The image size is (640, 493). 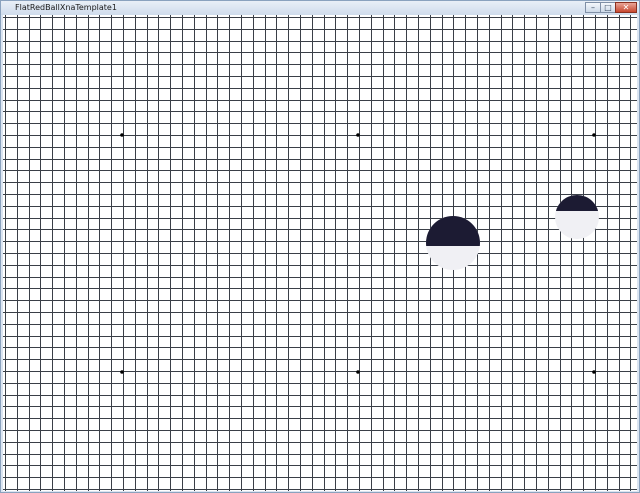 I want to click on window-title: FlatRedBallXnaTemplate1, so click(x=66, y=7).